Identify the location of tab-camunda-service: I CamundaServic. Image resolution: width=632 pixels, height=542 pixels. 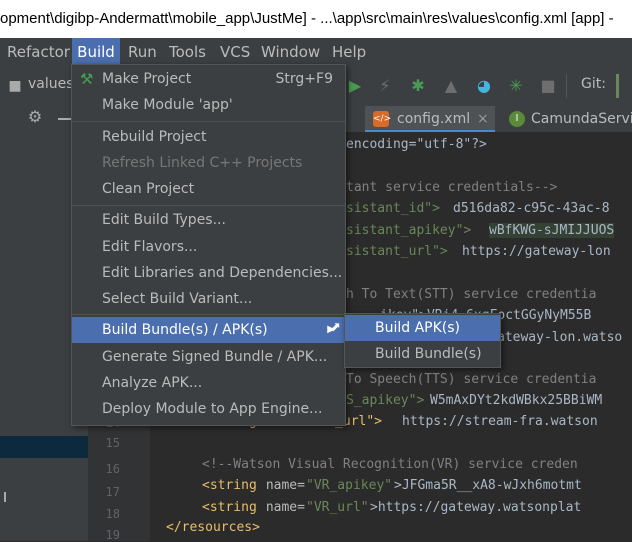
(568, 119).